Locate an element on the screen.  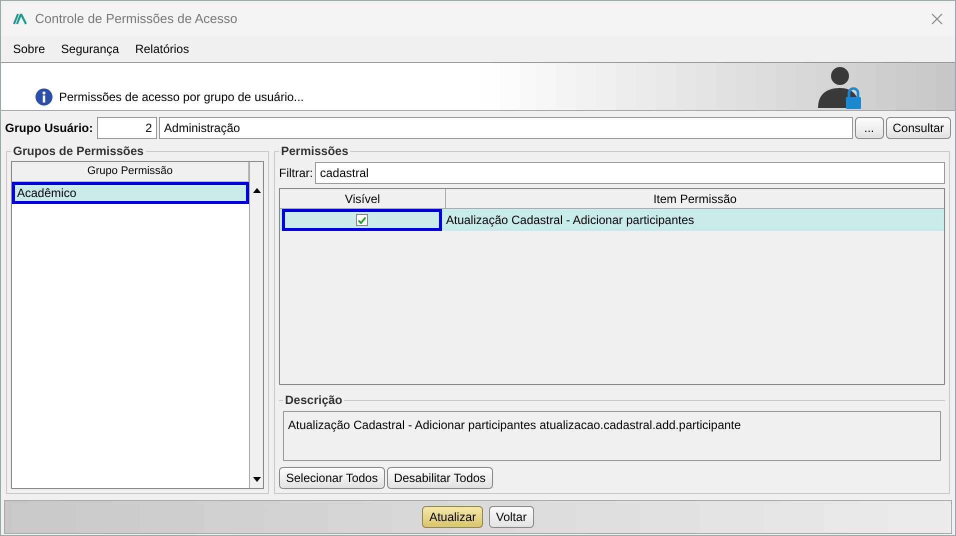
up-arrow-icon is located at coordinates (256, 190).